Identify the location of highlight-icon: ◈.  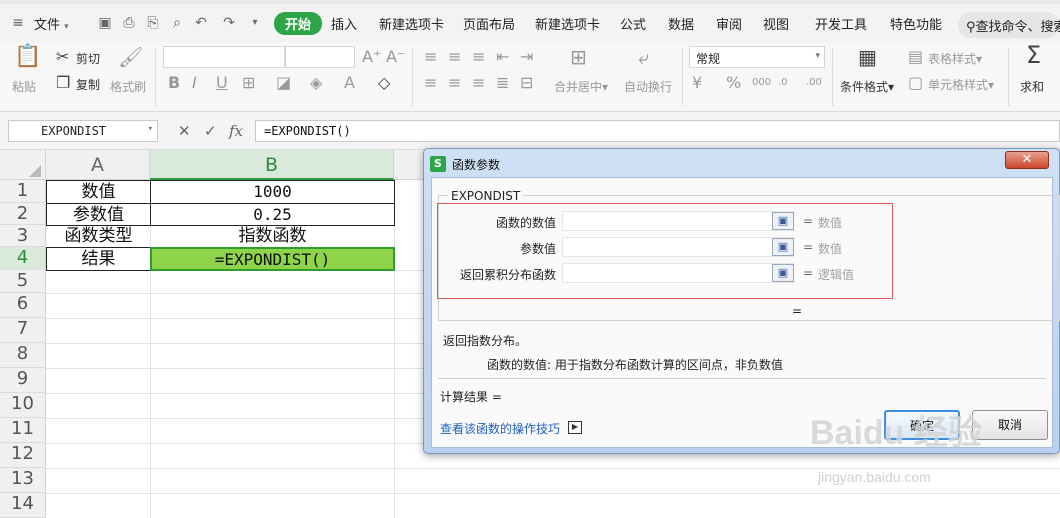
(316, 83).